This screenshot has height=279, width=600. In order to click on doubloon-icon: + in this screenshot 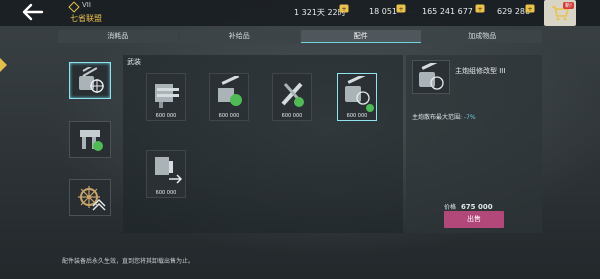, I will do `click(401, 8)`.